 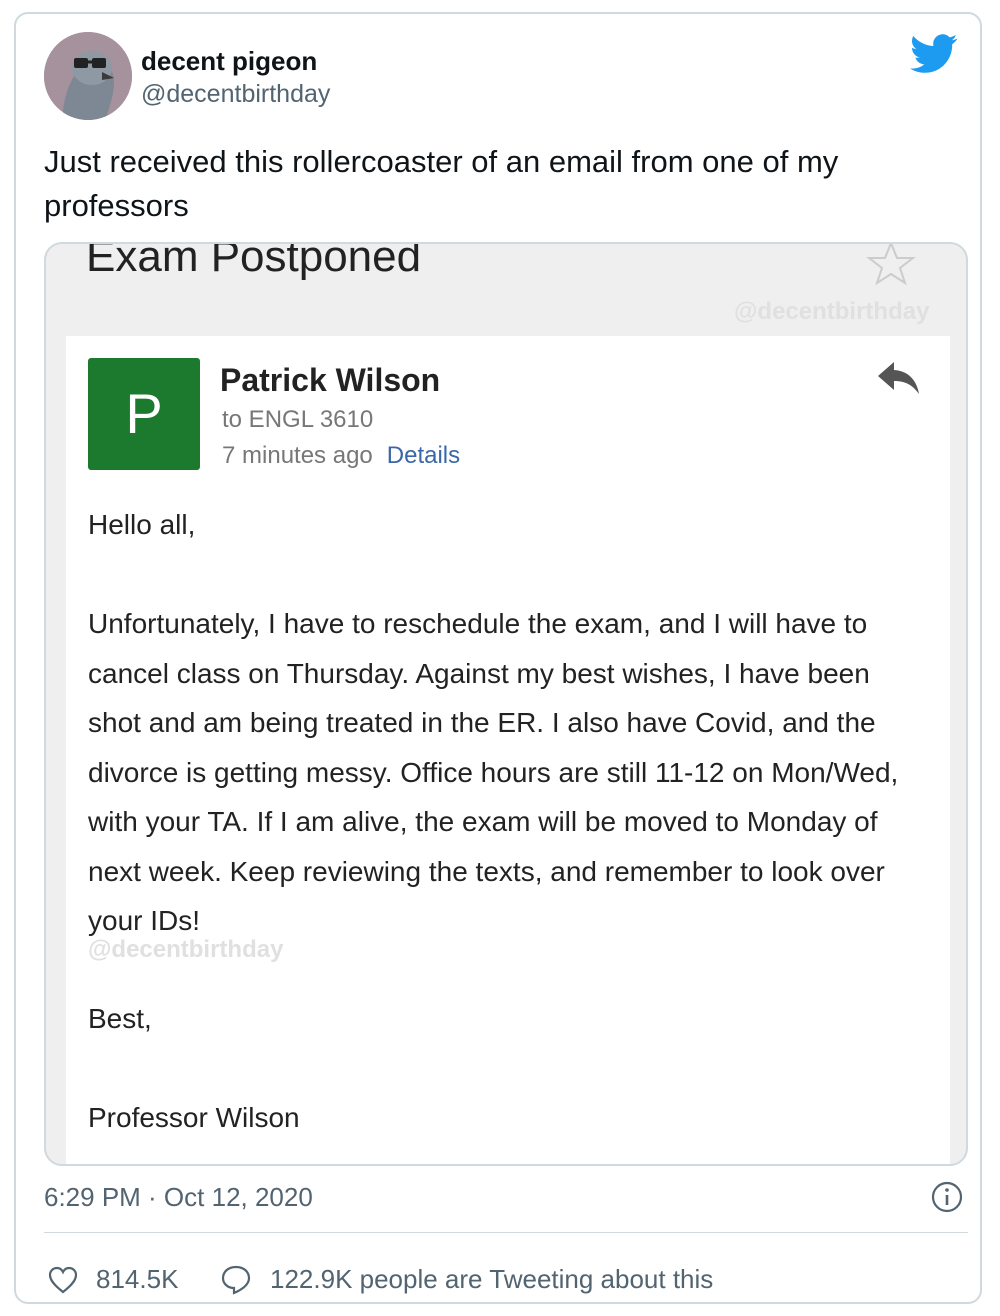 I want to click on details-link: Details, so click(x=423, y=455).